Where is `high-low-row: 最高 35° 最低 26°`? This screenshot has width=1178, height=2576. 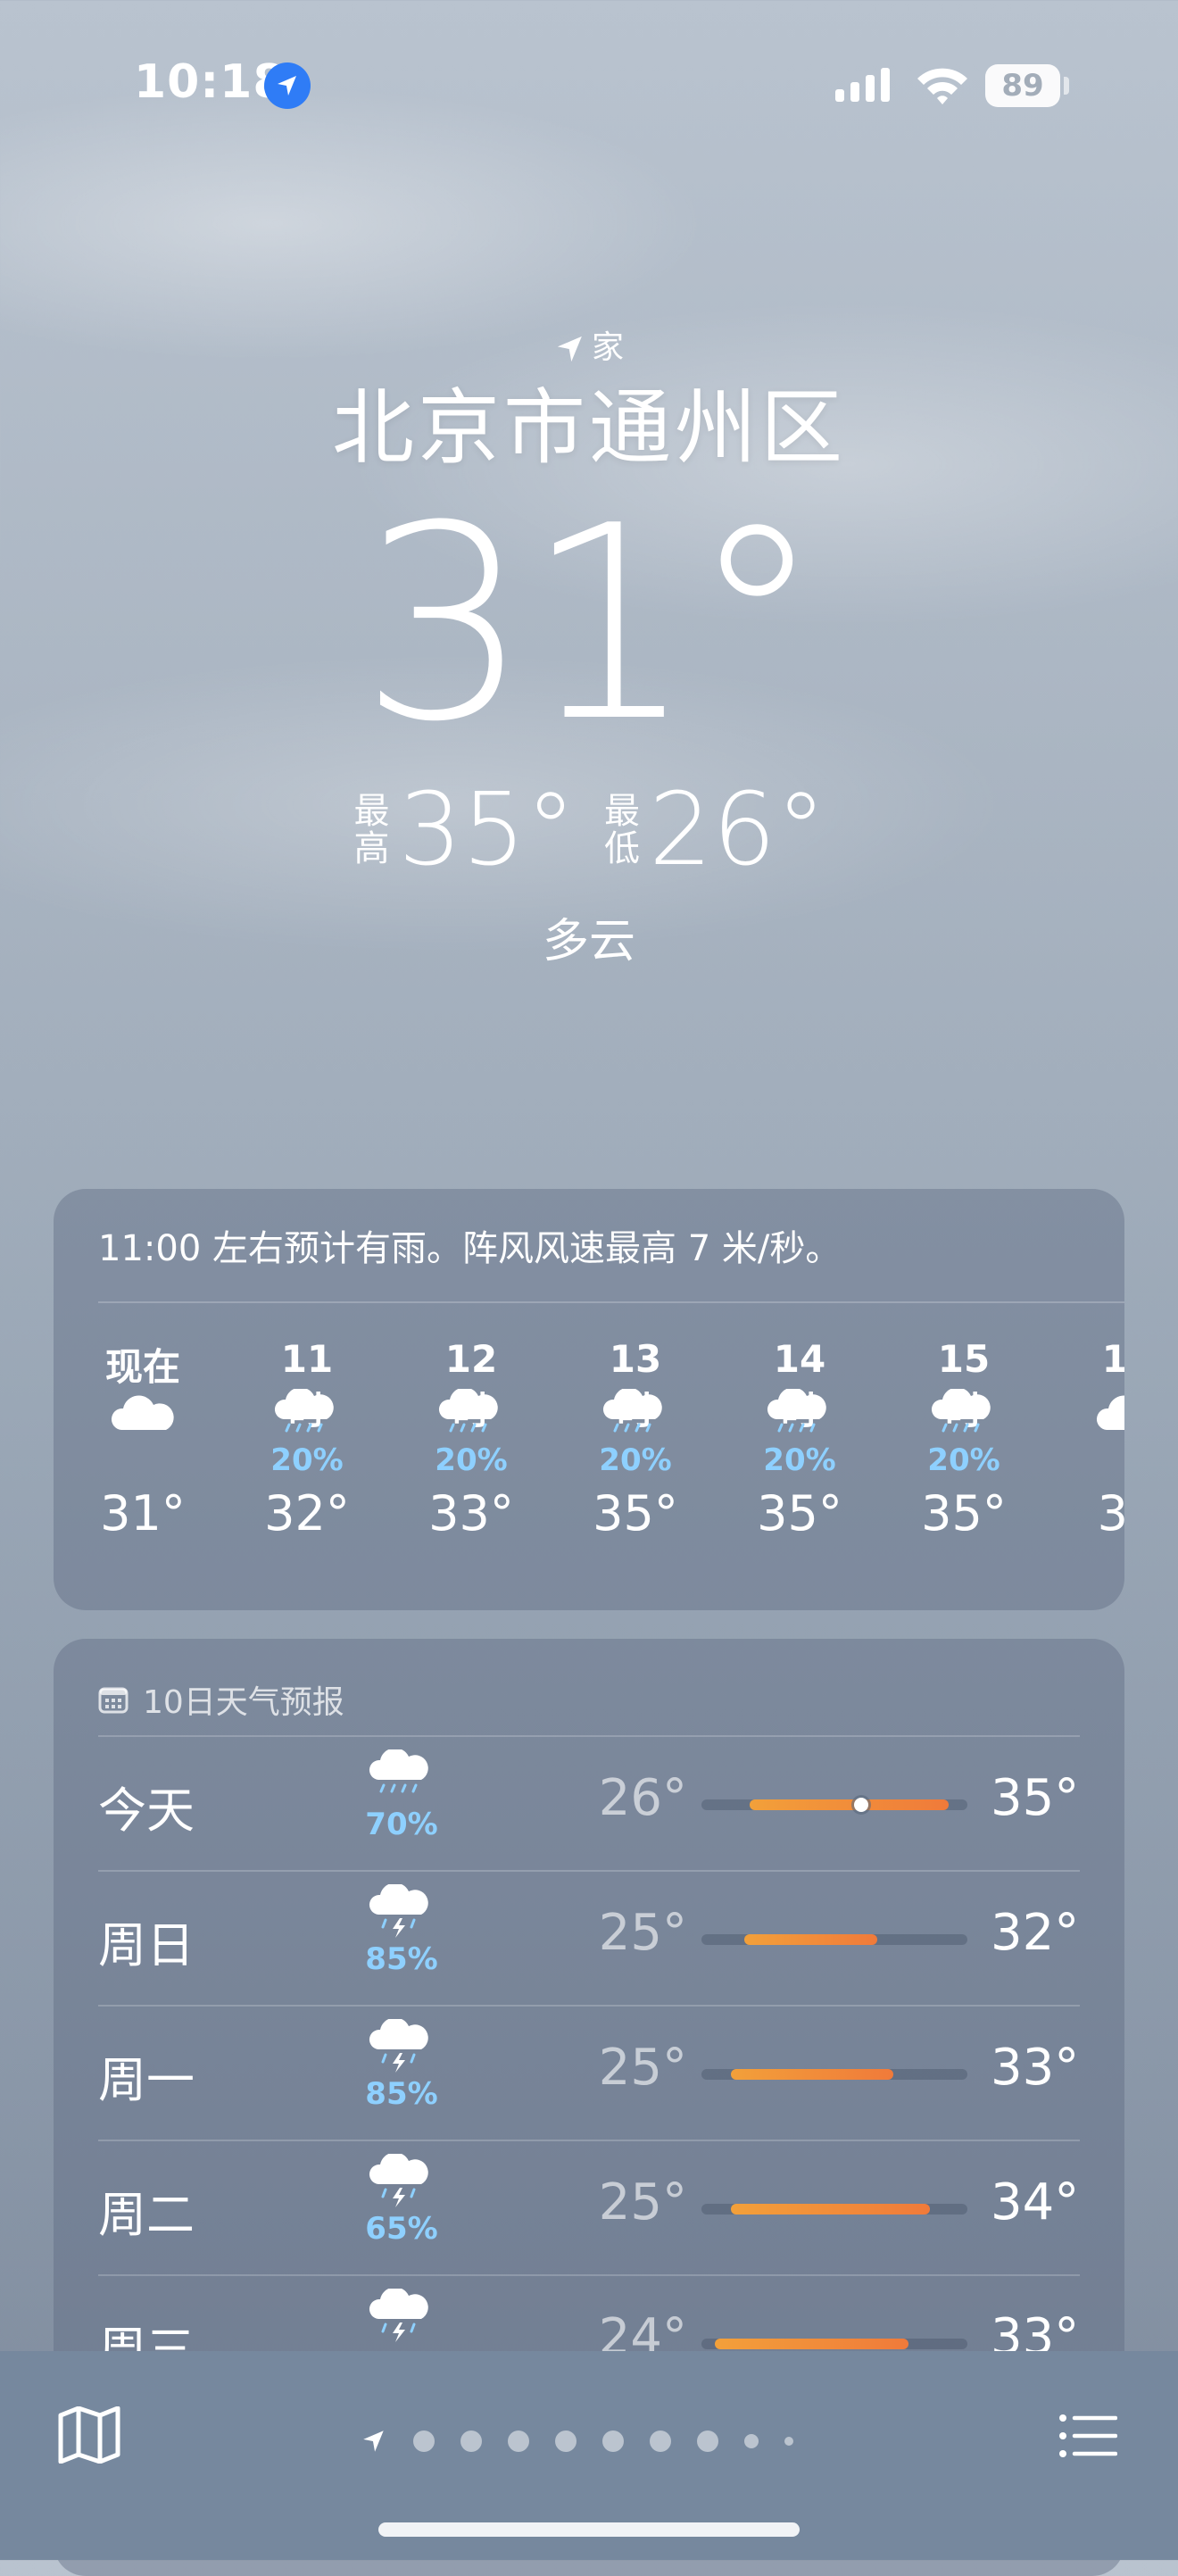 high-low-row: 最高 35° 最低 26° is located at coordinates (589, 830).